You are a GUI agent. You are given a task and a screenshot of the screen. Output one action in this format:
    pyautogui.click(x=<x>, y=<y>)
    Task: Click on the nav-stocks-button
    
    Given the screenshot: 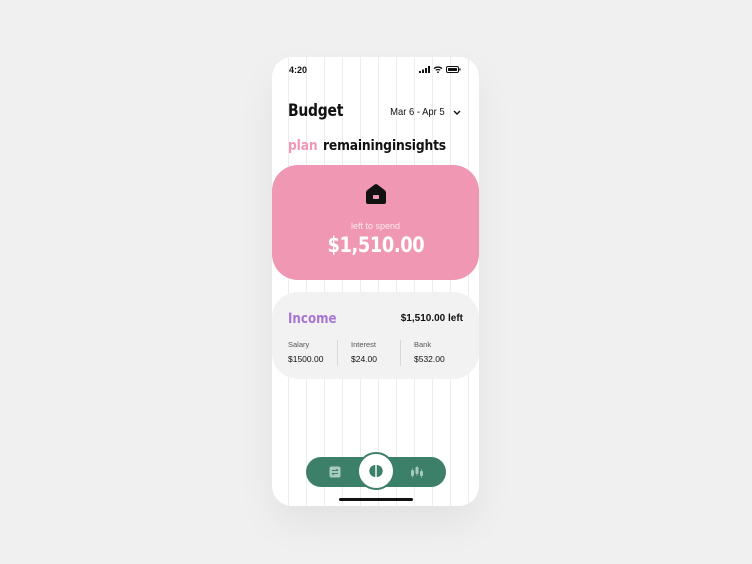 What is the action you would take?
    pyautogui.click(x=417, y=472)
    